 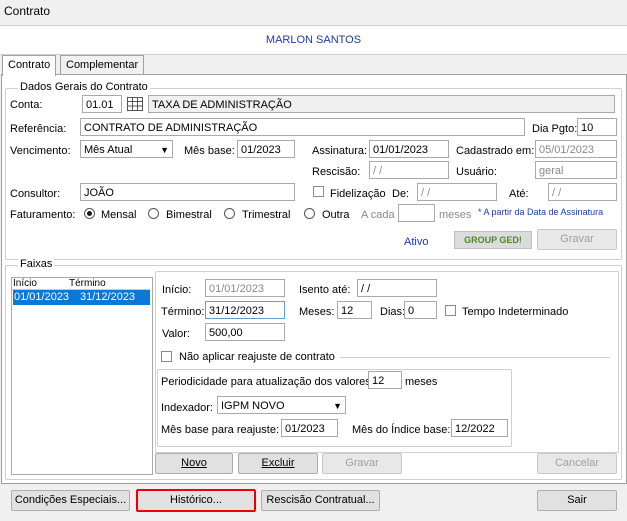 I want to click on inicio-label: Início:, so click(x=177, y=290).